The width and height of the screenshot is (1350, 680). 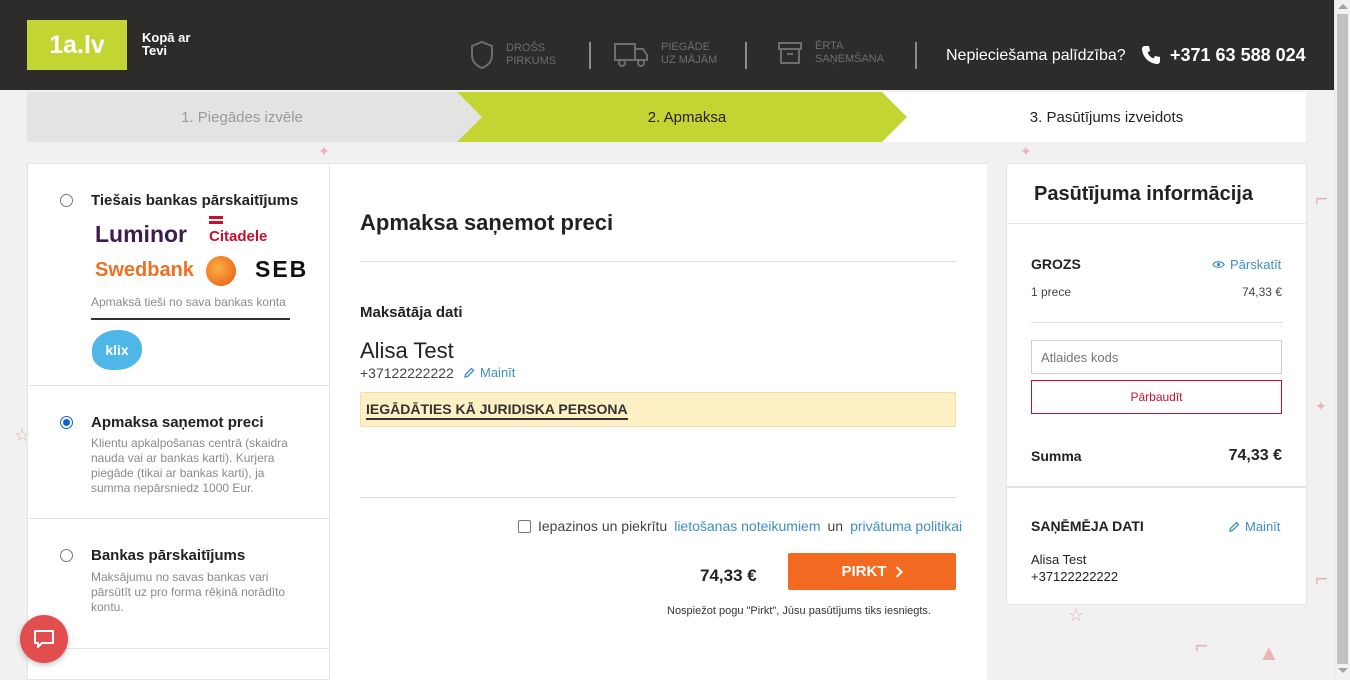 What do you see at coordinates (497, 410) in the screenshot?
I see `legal-person-link: IEGĀDĀTIES KĀ JURIDISKA PERSONA` at bounding box center [497, 410].